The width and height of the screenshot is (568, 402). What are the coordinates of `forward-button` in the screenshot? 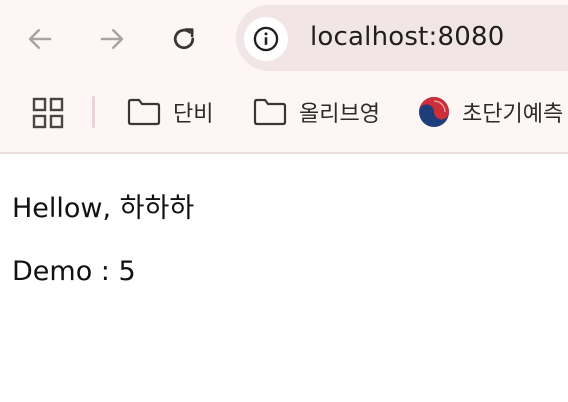 It's located at (112, 39).